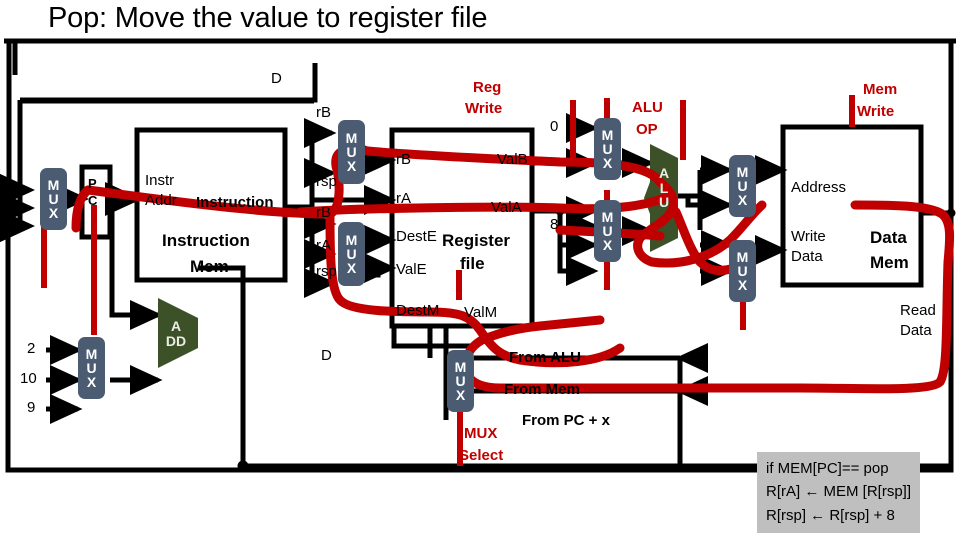  What do you see at coordinates (160, 180) in the screenshot?
I see `instr-port-label: Instr` at bounding box center [160, 180].